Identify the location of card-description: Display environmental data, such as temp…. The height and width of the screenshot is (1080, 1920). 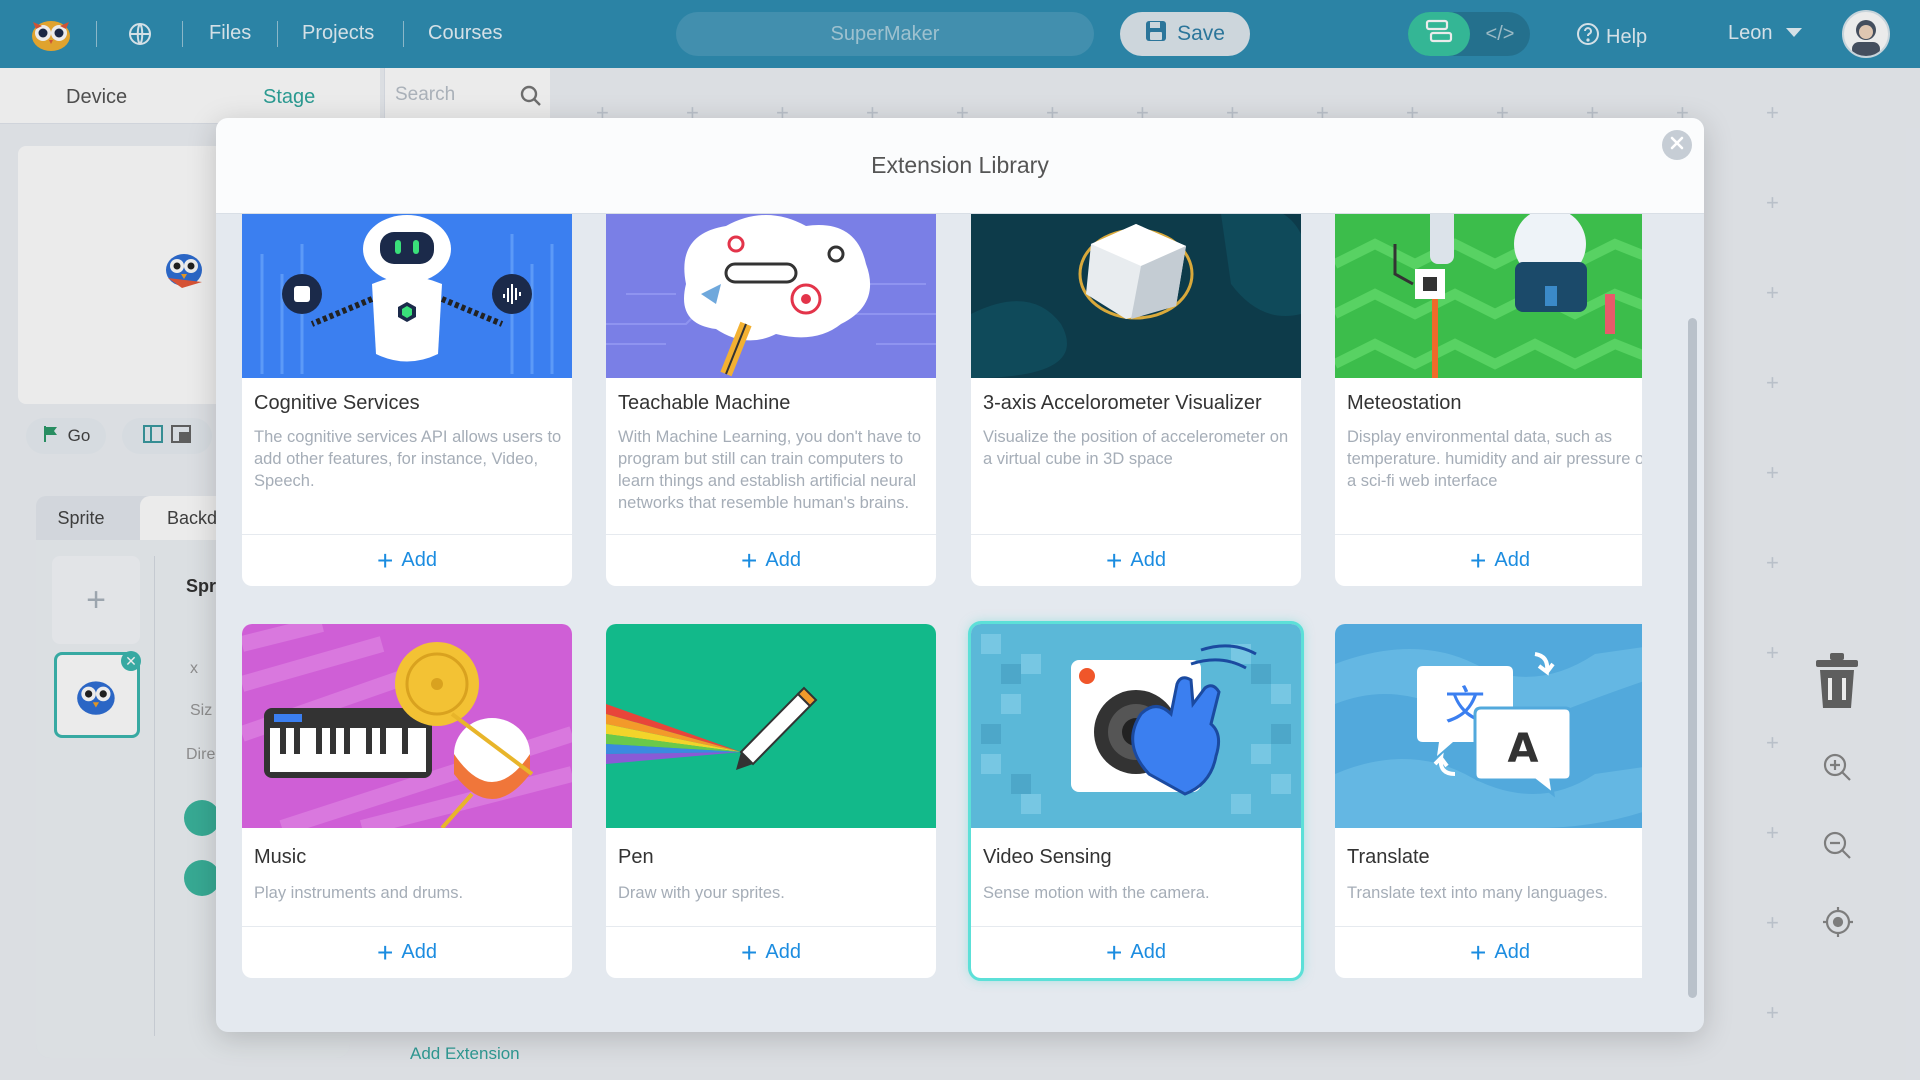
(1494, 459).